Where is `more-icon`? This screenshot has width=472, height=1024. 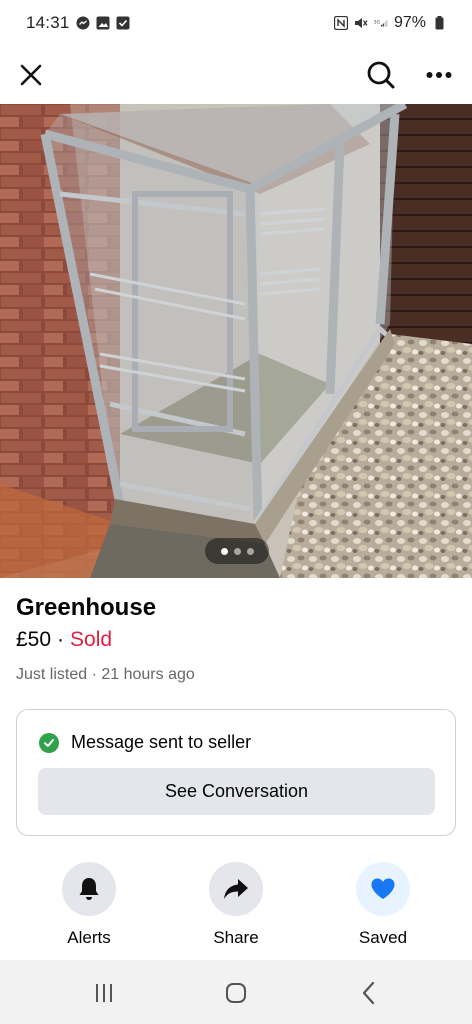 more-icon is located at coordinates (439, 75).